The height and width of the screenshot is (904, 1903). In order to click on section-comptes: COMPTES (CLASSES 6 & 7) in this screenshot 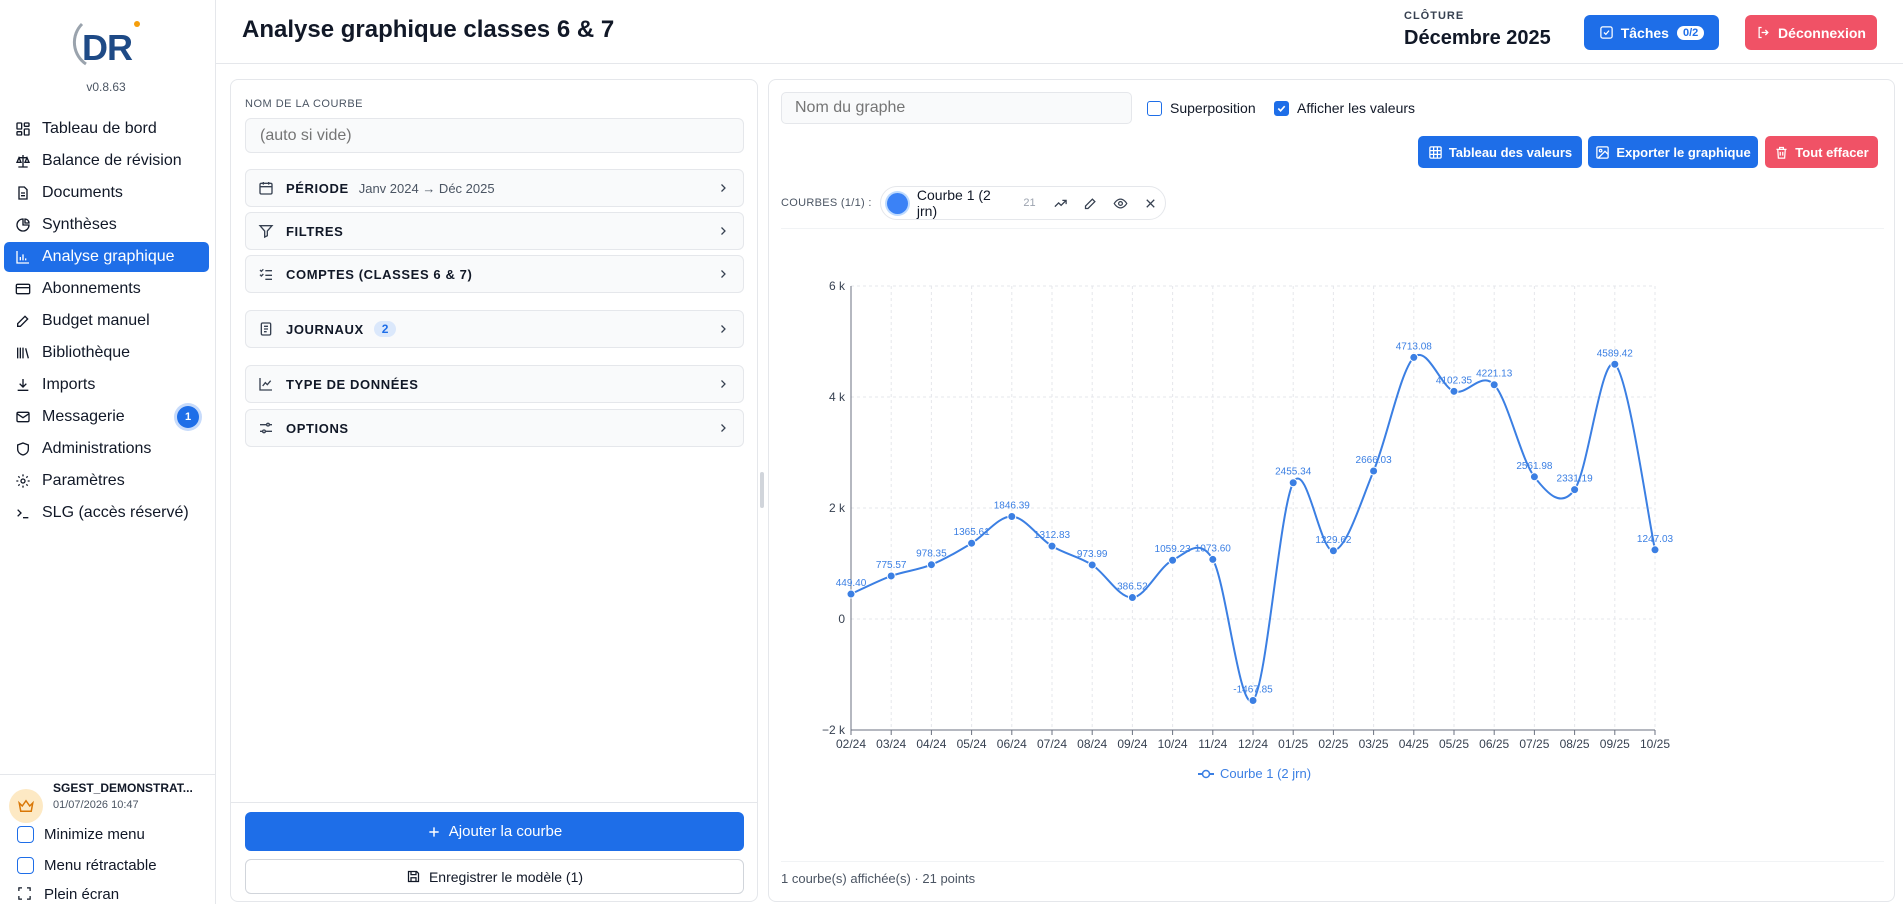, I will do `click(494, 274)`.